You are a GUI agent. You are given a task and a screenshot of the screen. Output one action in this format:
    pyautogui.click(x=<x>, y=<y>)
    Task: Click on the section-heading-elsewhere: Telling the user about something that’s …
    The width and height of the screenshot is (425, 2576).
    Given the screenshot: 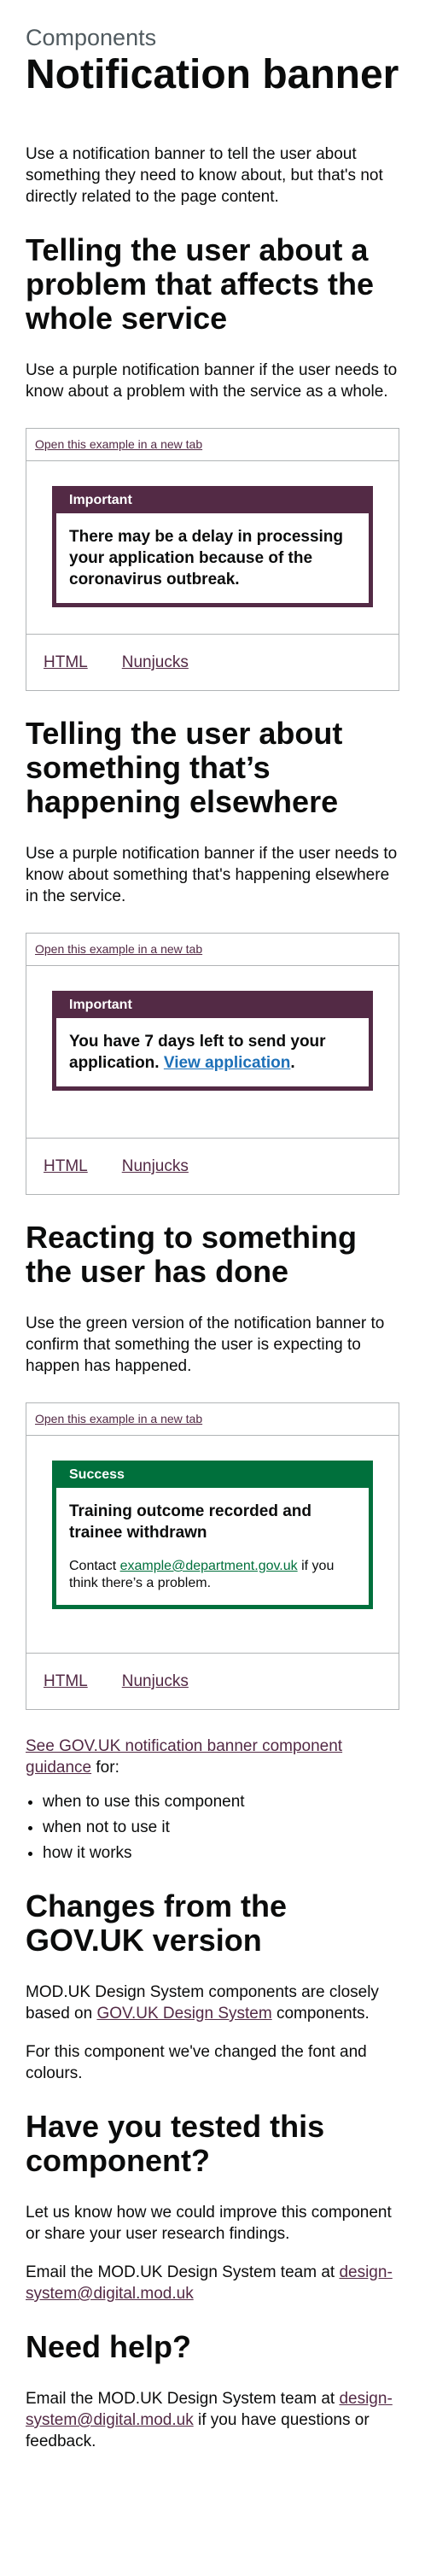 What is the action you would take?
    pyautogui.click(x=184, y=767)
    